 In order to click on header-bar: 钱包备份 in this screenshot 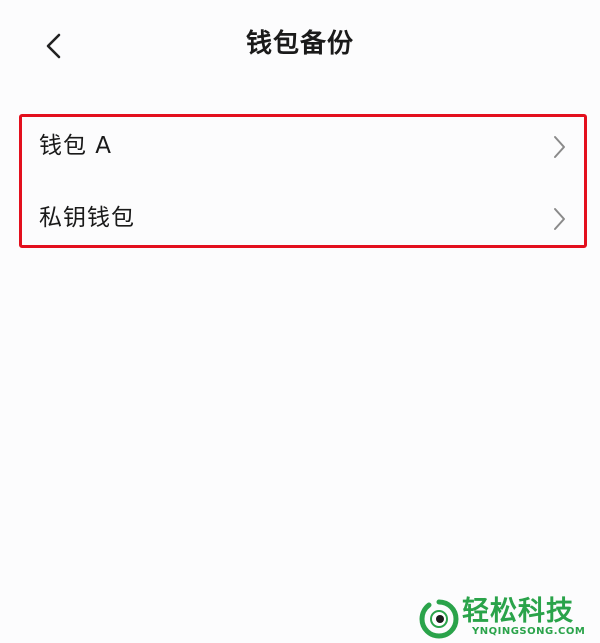, I will do `click(300, 45)`.